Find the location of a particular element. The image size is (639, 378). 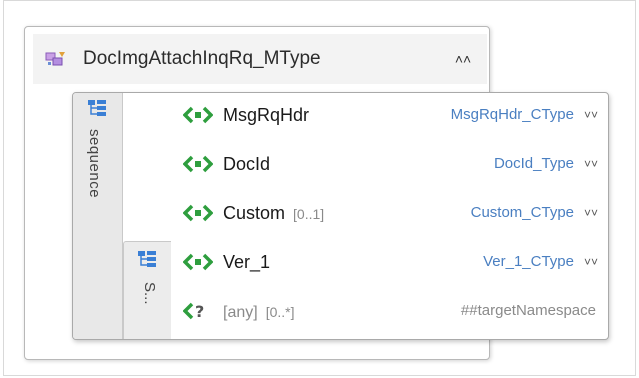

any-element-row: ? [any] [0..*] ##targetNamespace is located at coordinates (389, 313).